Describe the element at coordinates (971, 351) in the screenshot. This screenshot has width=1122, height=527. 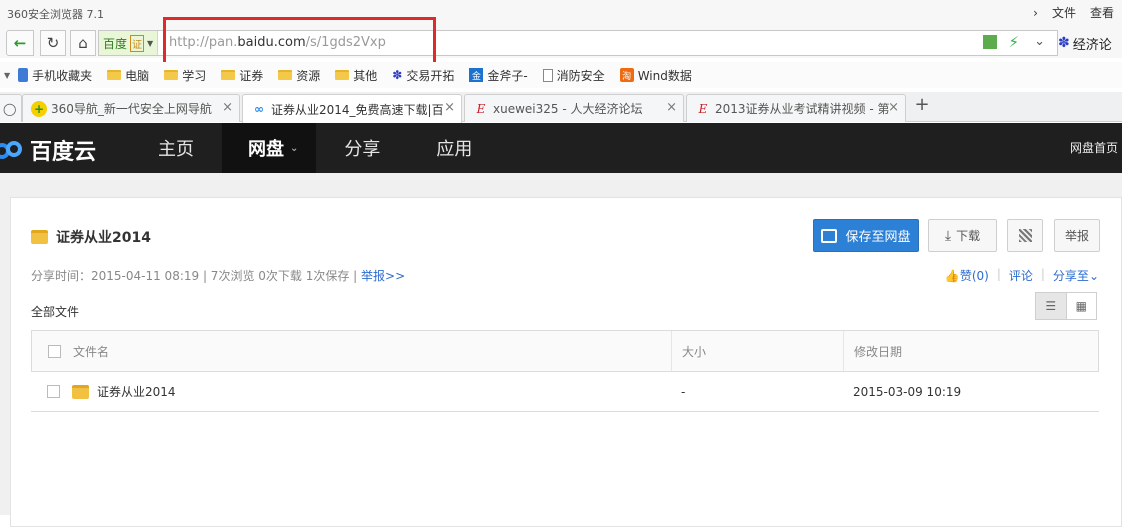
I see `header-date: 修改日期` at that location.